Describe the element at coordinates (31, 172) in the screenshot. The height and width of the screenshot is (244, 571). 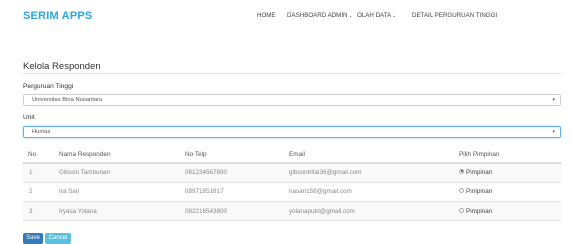
I see `cell-no: 1` at that location.